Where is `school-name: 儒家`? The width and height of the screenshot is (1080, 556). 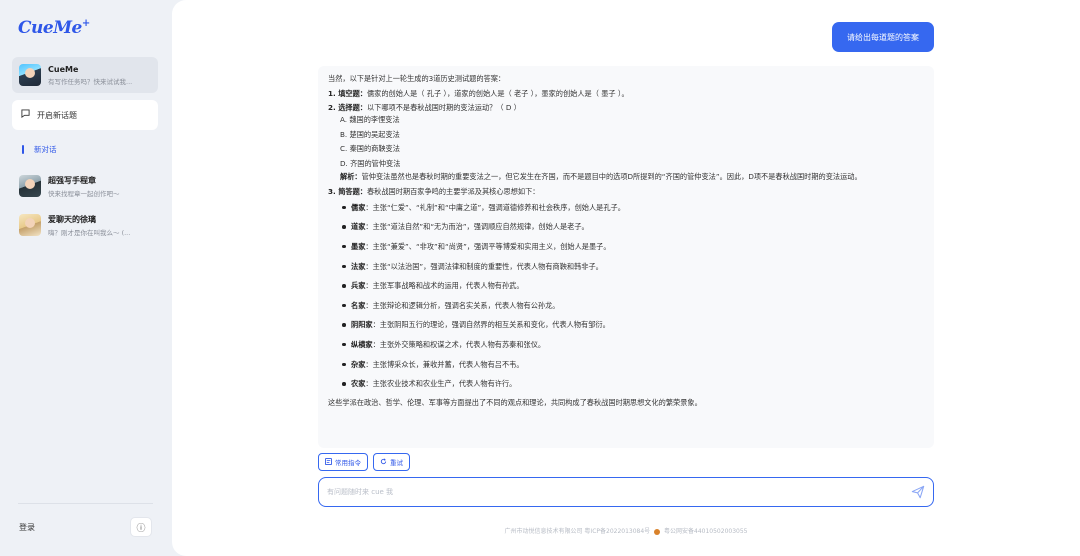 school-name: 儒家 is located at coordinates (358, 207).